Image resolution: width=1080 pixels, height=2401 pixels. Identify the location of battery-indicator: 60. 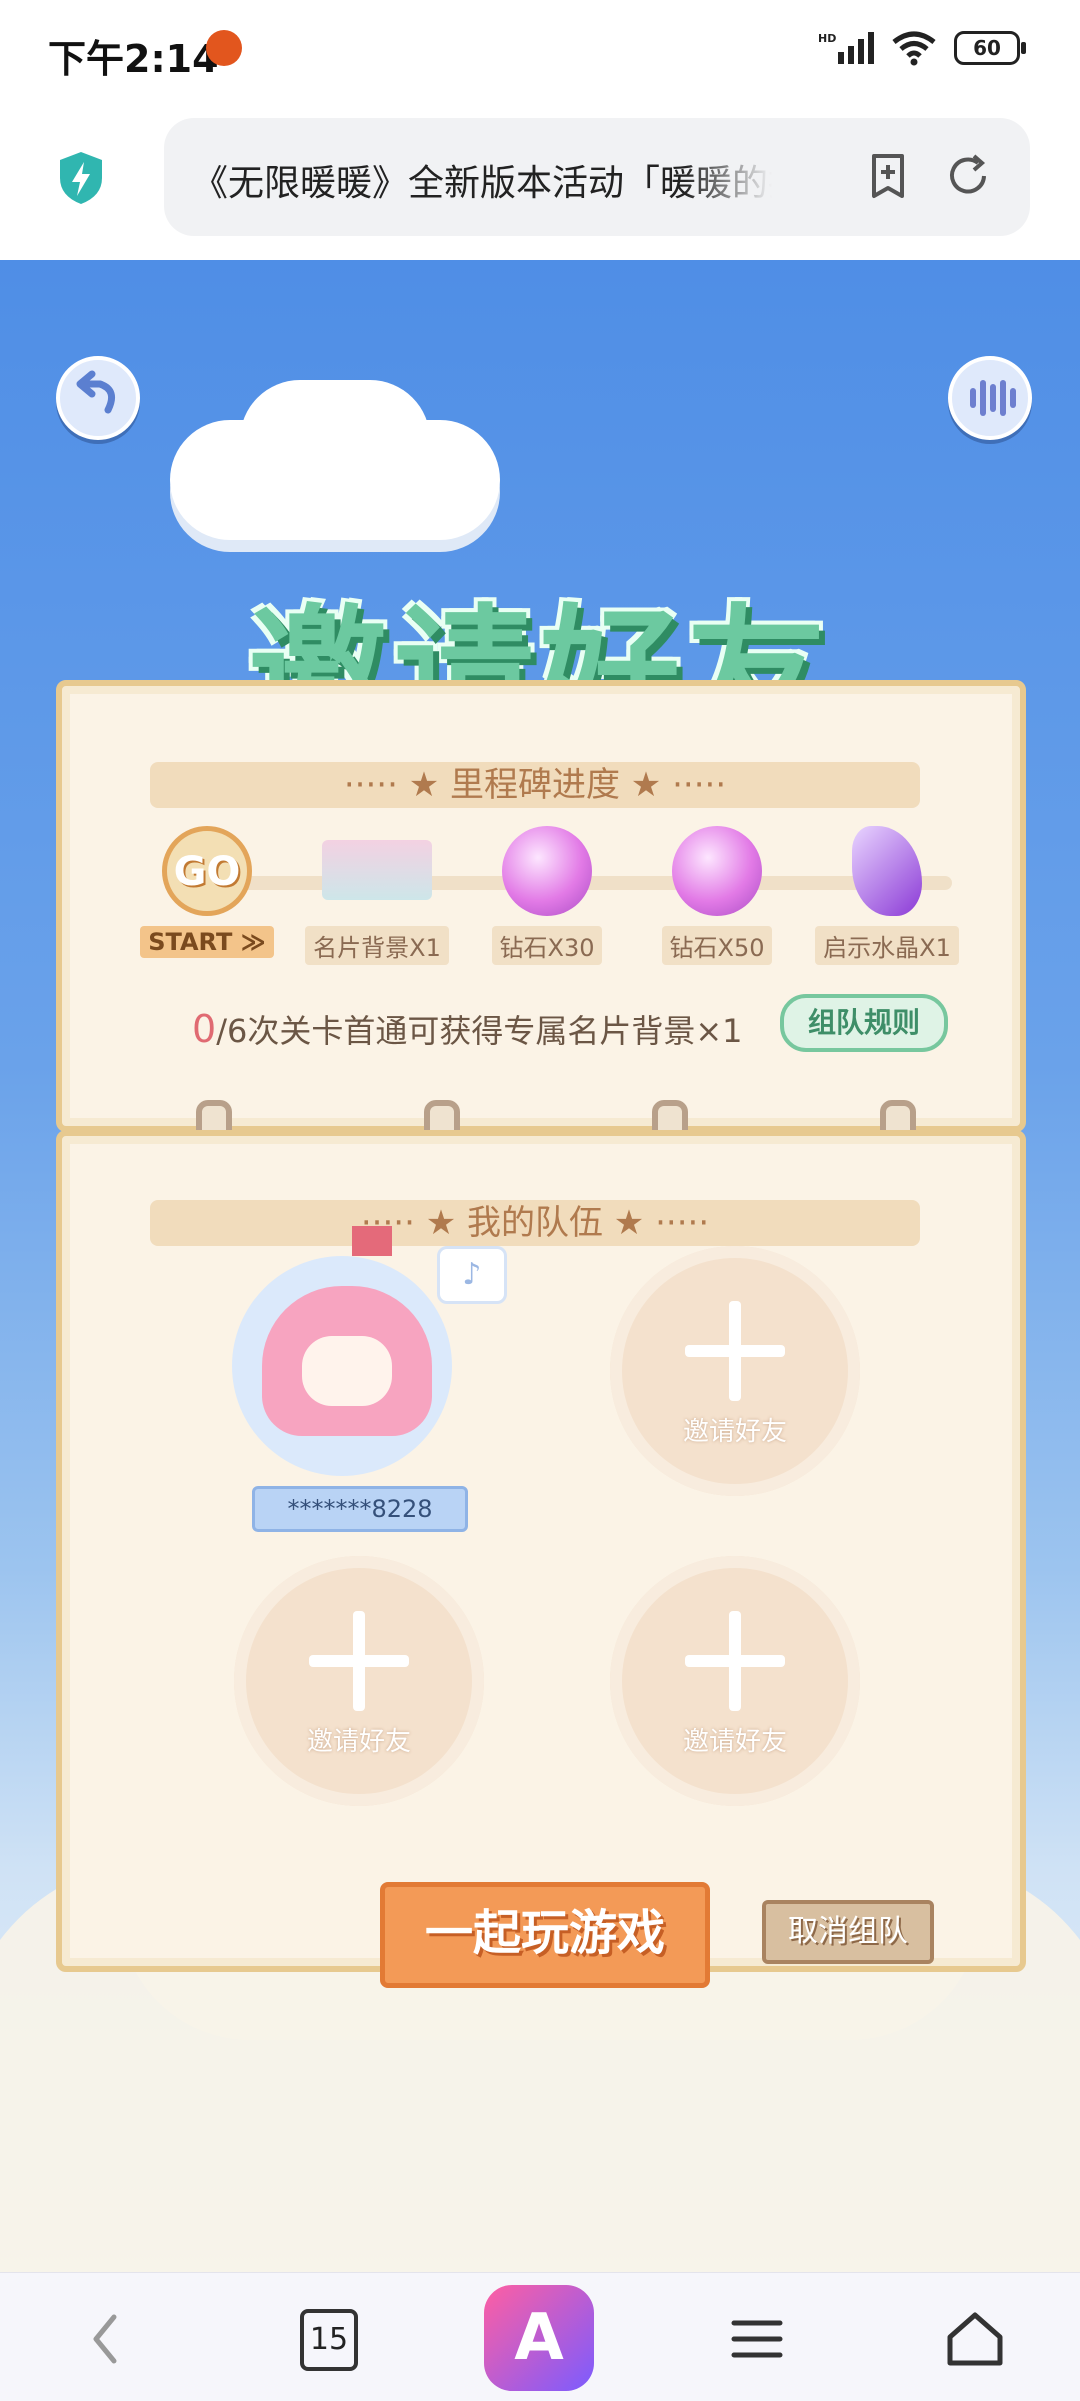
(990, 48).